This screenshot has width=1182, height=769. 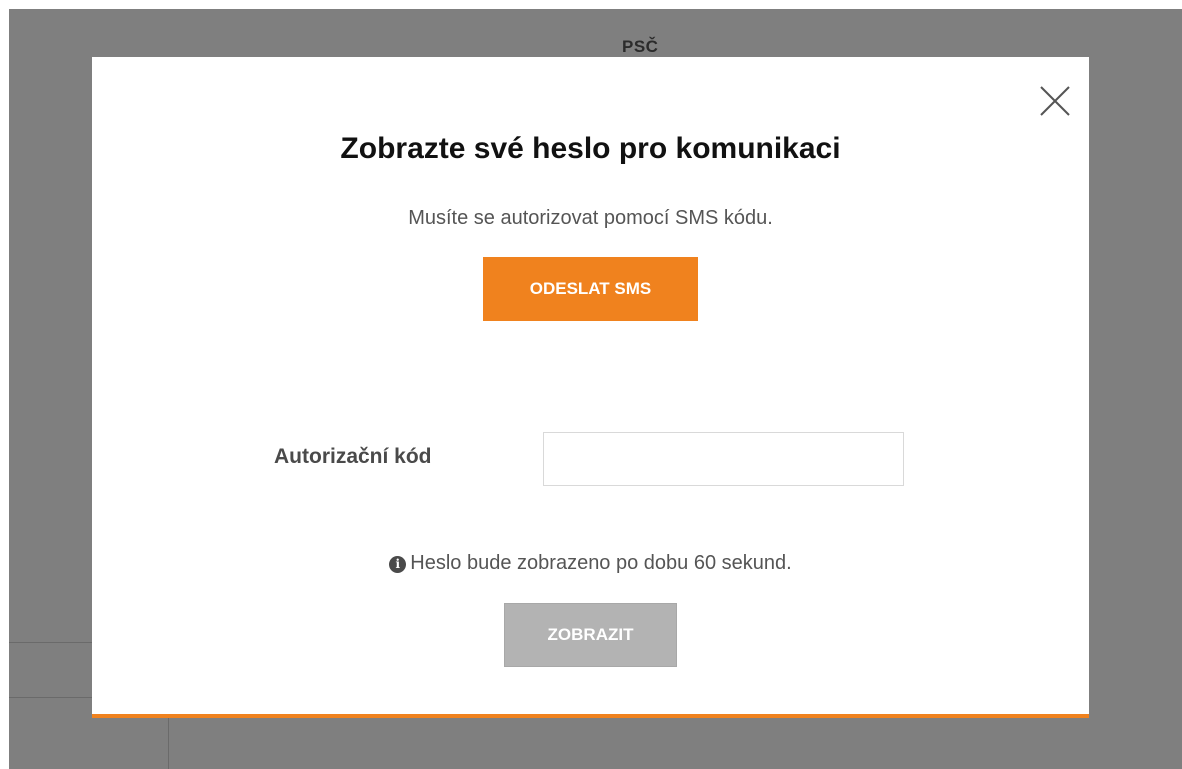 I want to click on show-password-button: ZOBRAZIT, so click(x=590, y=635).